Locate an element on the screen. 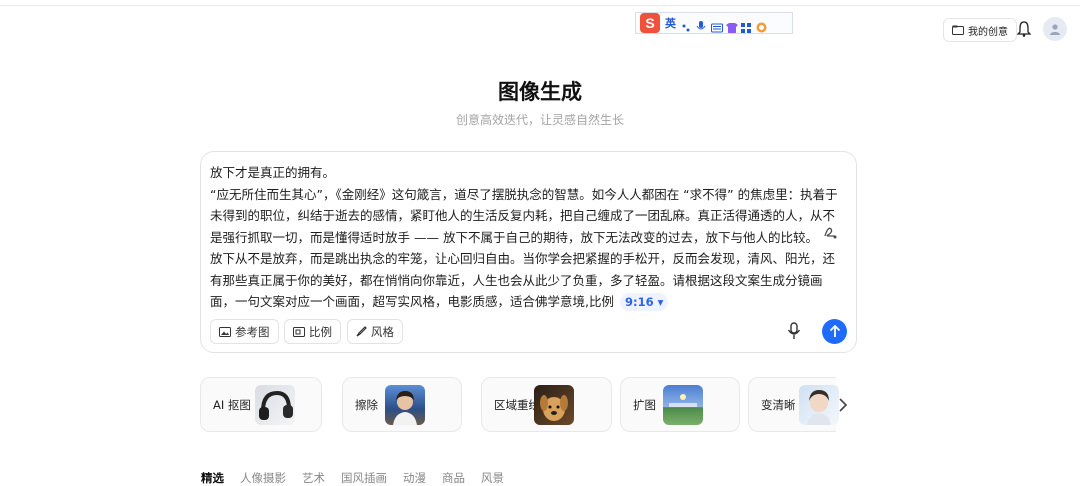 This screenshot has height=486, width=1080. style-button: 风格 is located at coordinates (375, 331).